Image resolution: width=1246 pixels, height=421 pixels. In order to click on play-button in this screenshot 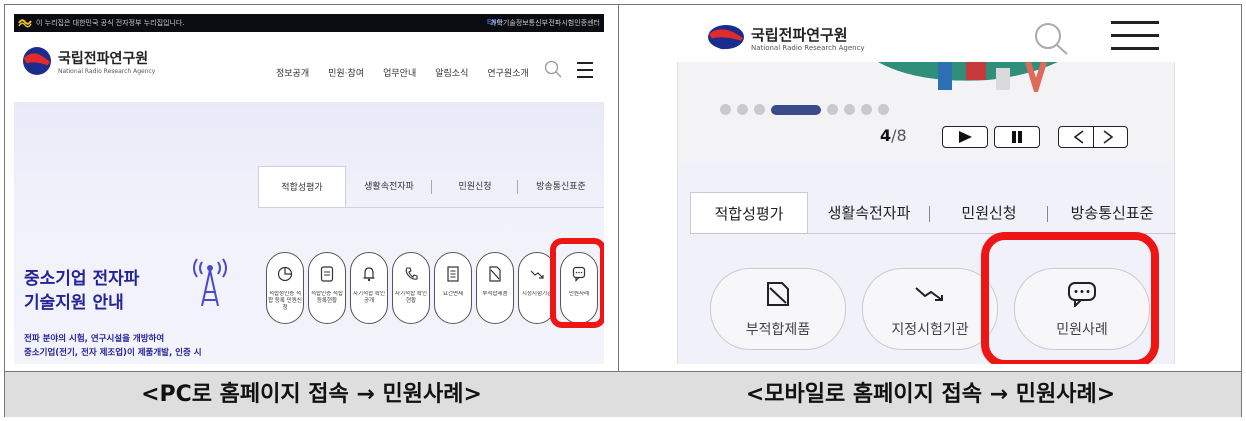, I will do `click(965, 137)`.